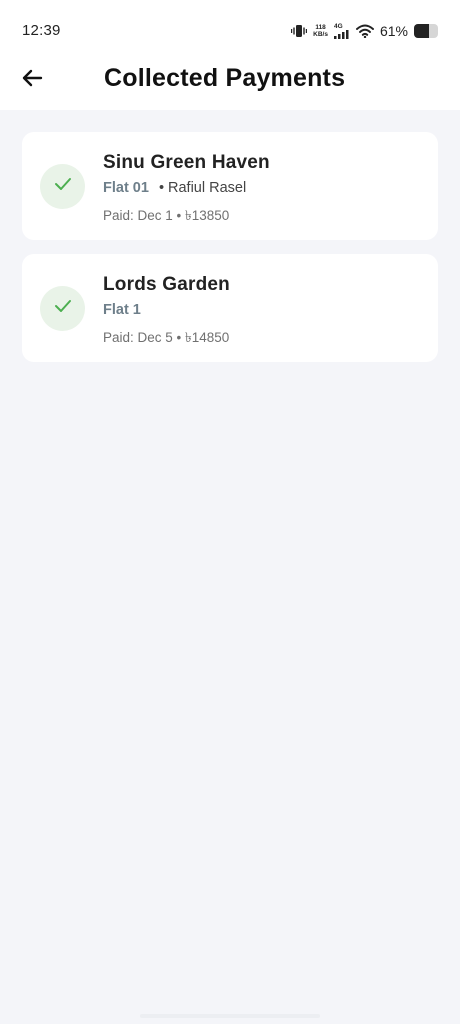 This screenshot has width=460, height=1024. I want to click on battery-icon, so click(426, 31).